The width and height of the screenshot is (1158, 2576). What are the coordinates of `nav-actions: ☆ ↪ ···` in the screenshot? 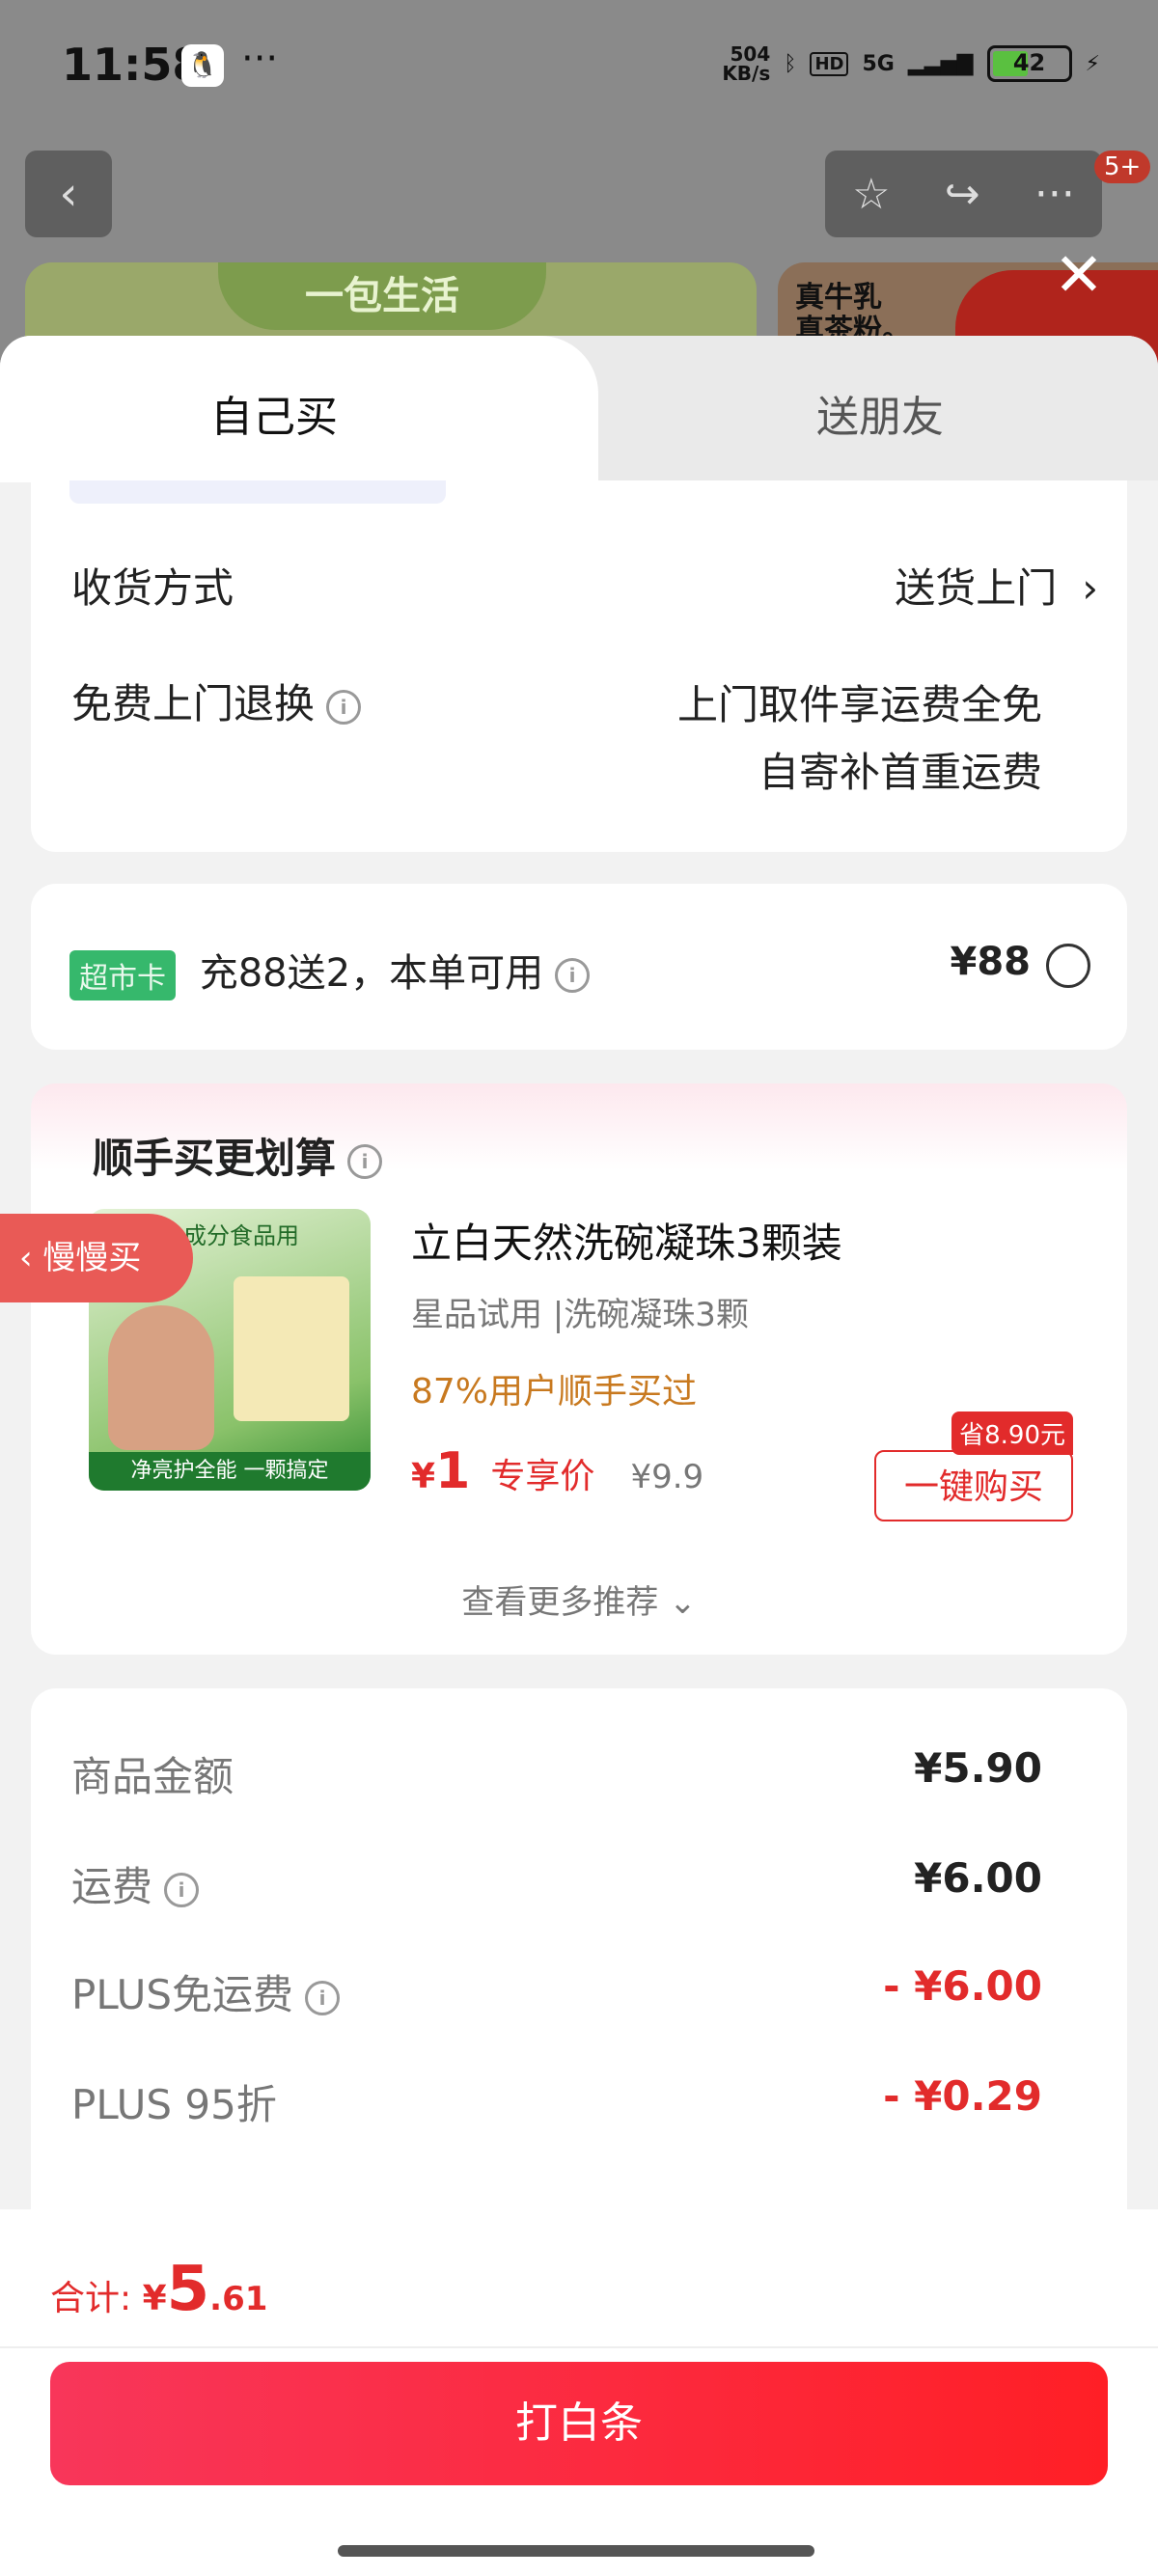 It's located at (963, 194).